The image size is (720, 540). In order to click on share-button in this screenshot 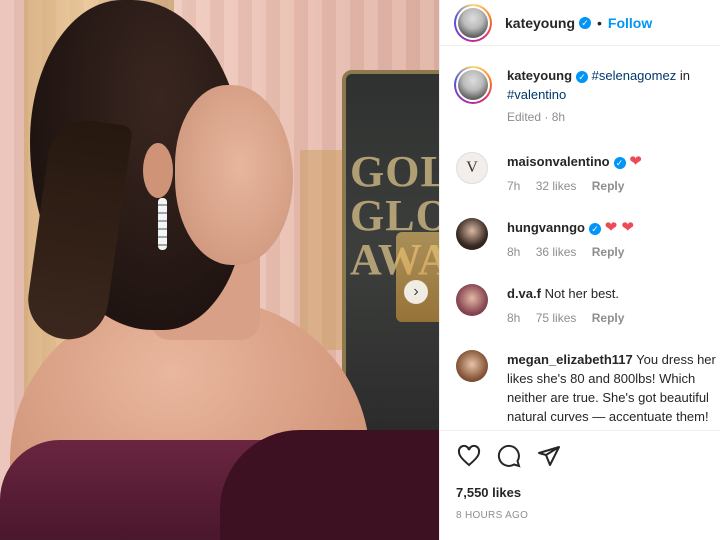, I will do `click(549, 456)`.